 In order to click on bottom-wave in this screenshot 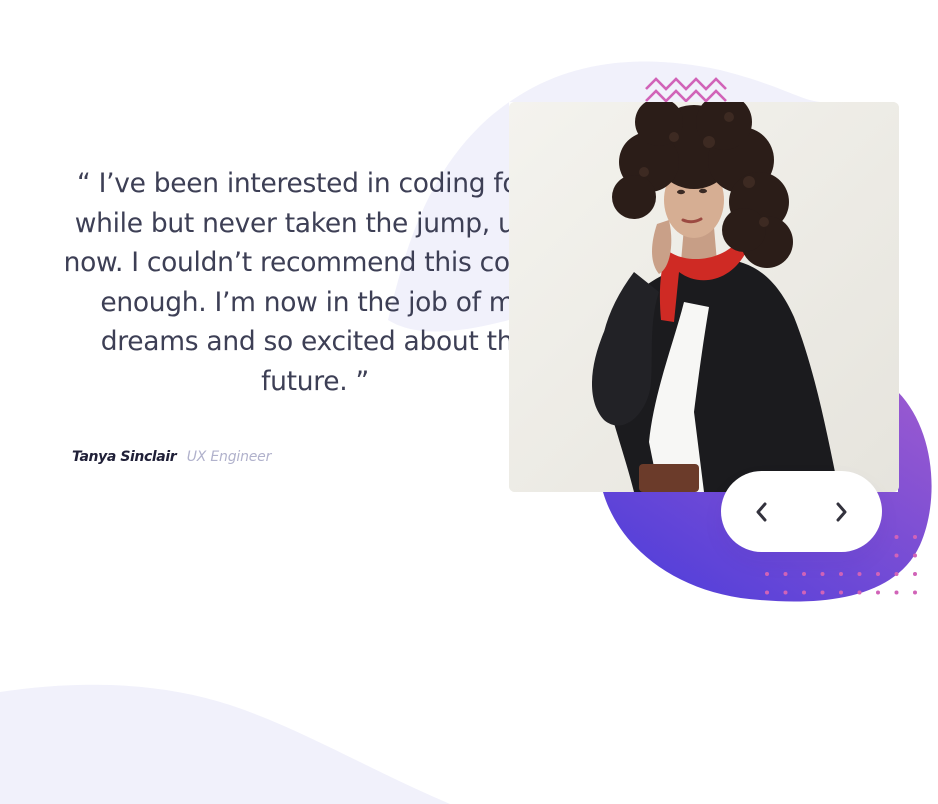, I will do `click(225, 744)`.